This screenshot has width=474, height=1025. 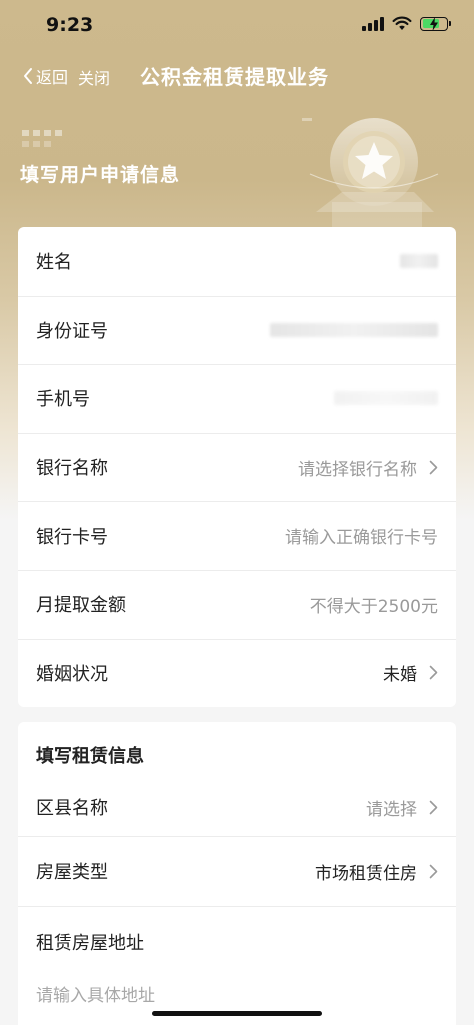 What do you see at coordinates (94, 77) in the screenshot?
I see `close-button: 关闭` at bounding box center [94, 77].